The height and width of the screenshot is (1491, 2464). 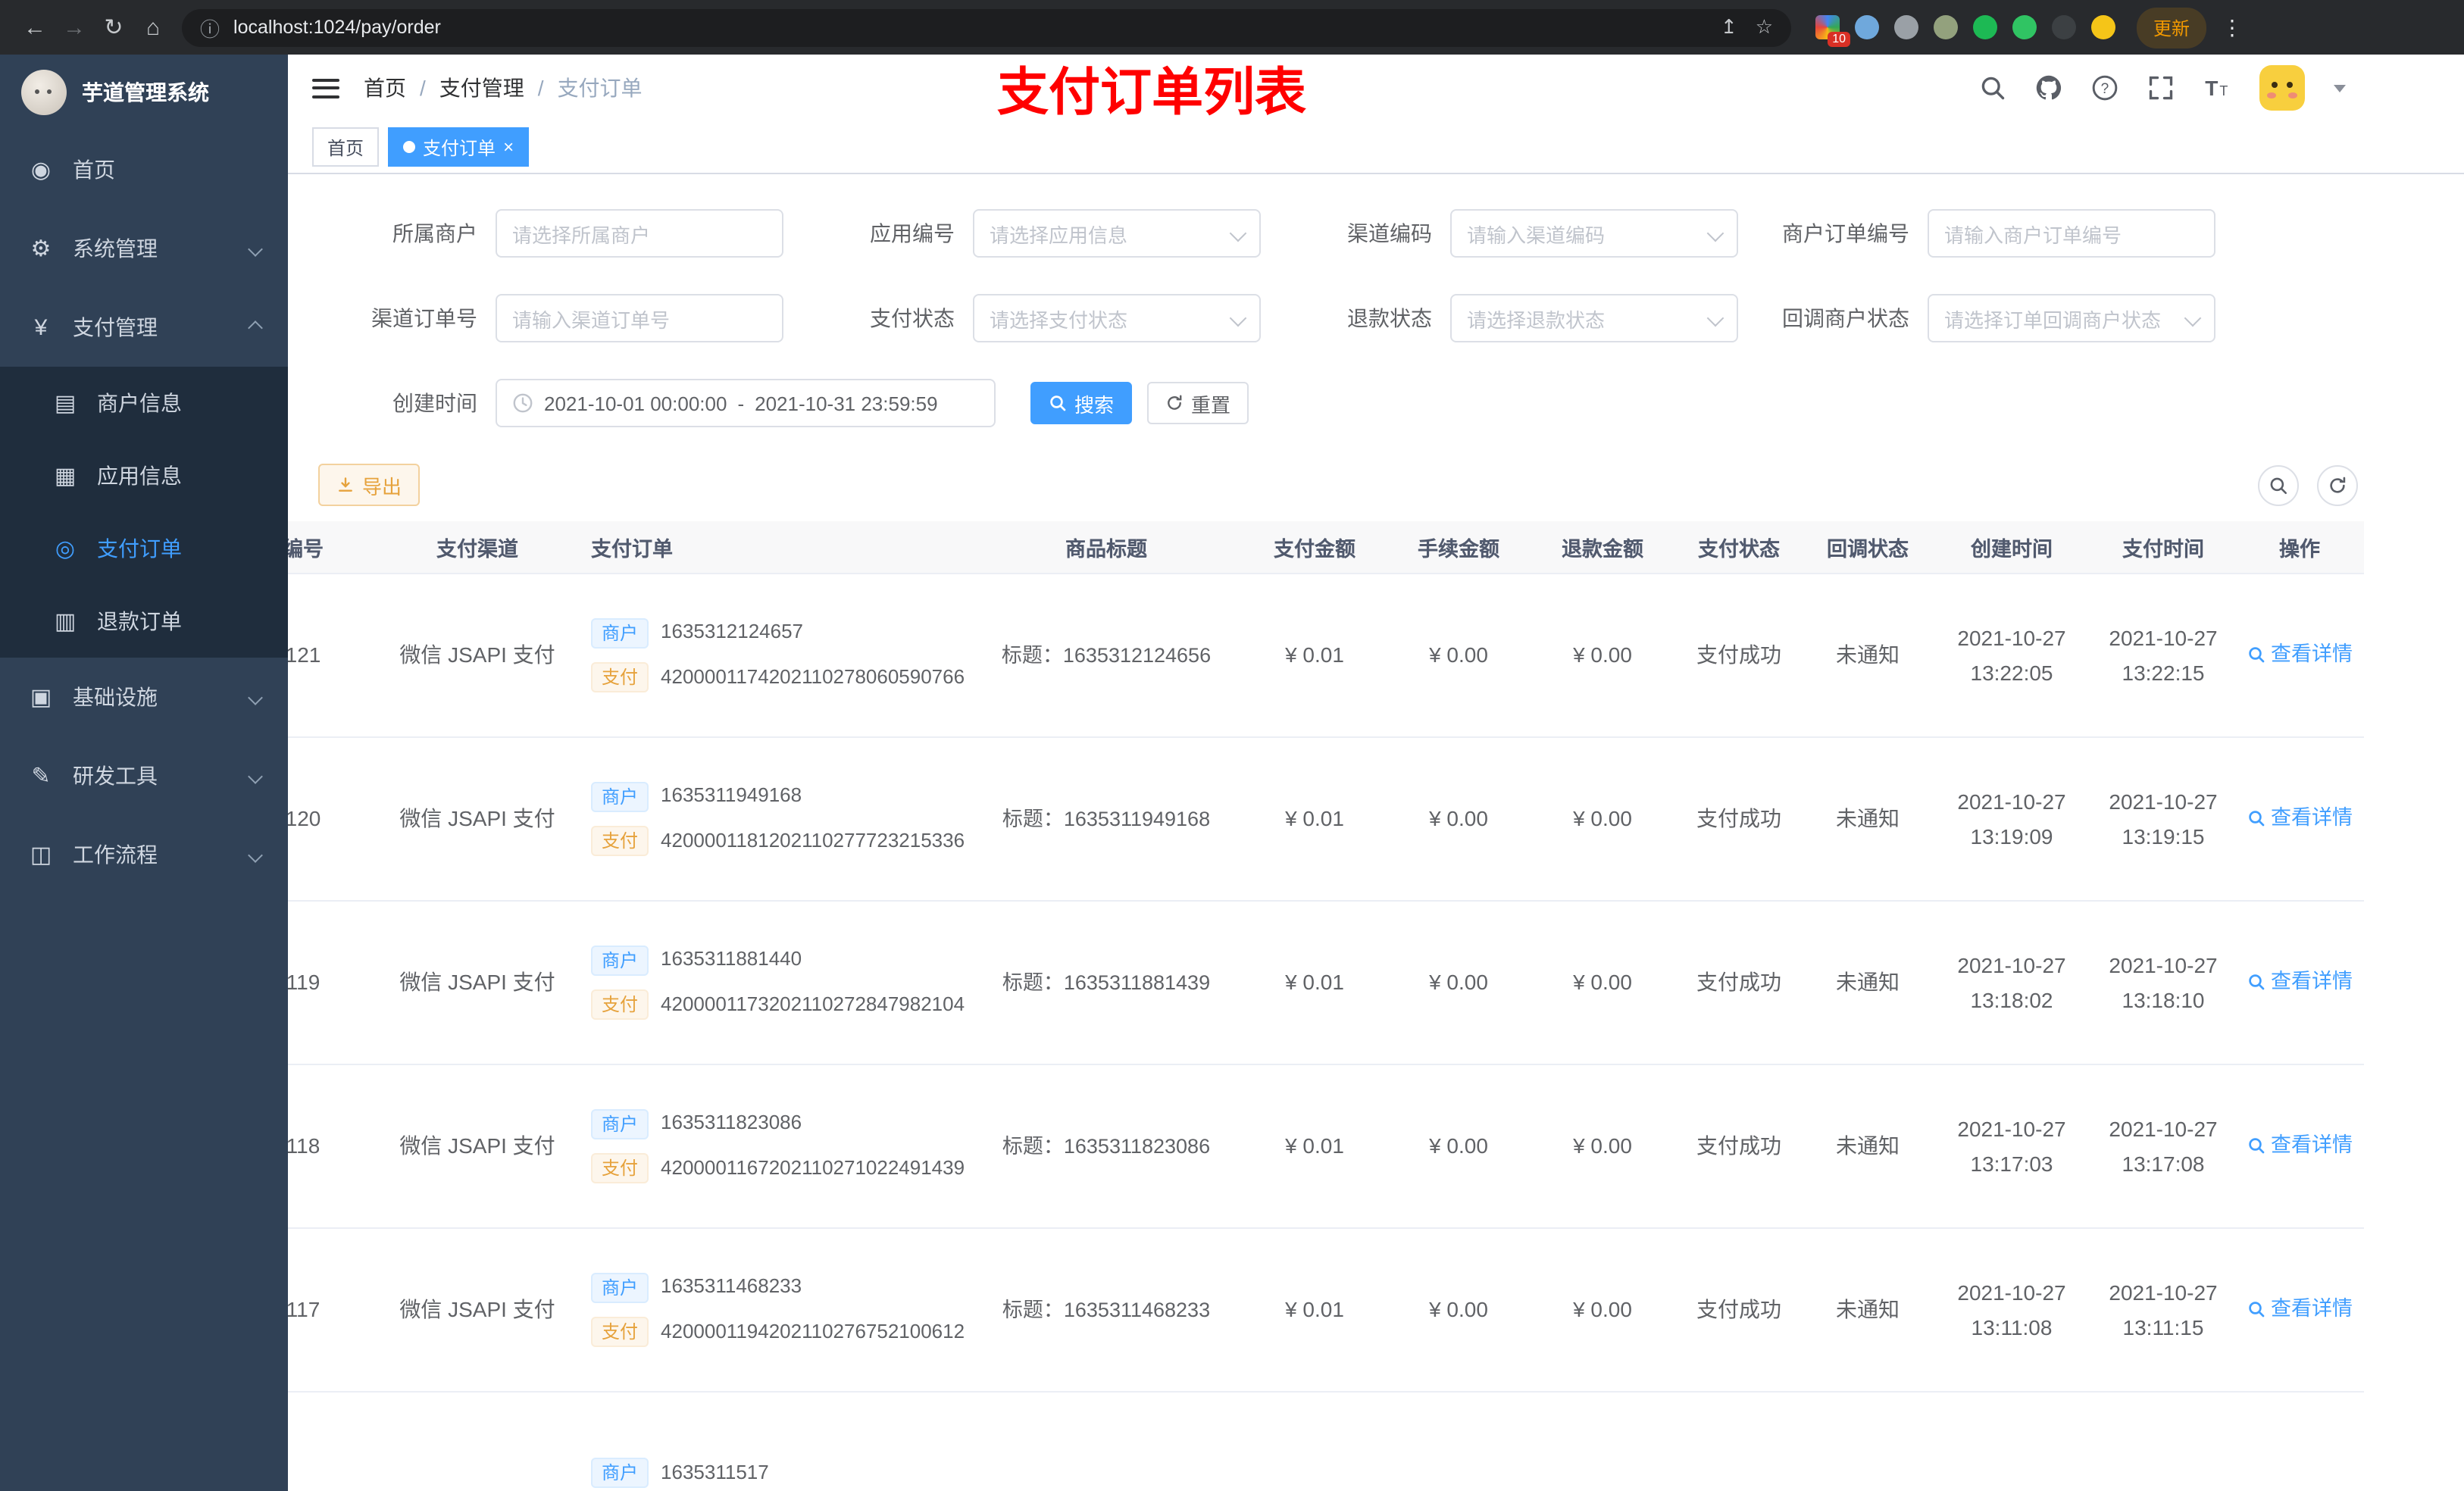 I want to click on cell-pay-order: 商户 1635311517, so click(x=773, y=1473).